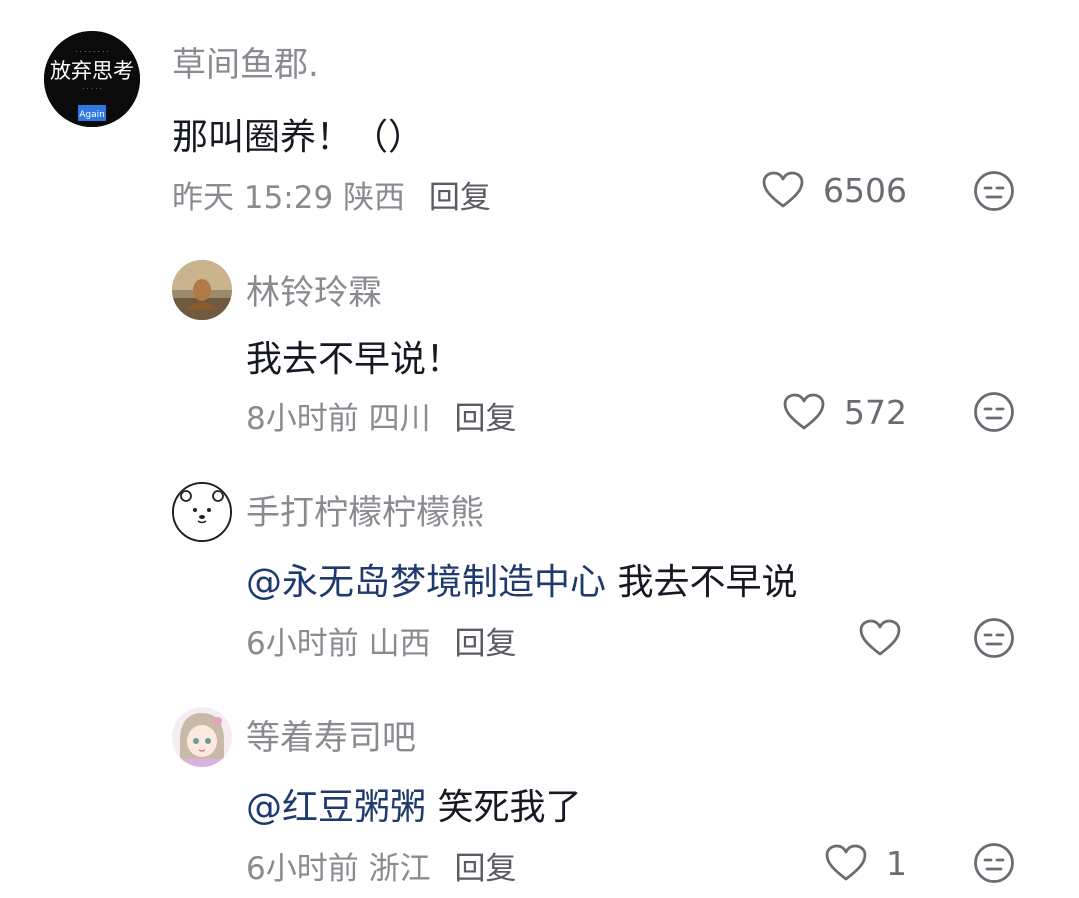 The height and width of the screenshot is (898, 1079). I want to click on comment-meta: 8小时前 四川 回复, so click(381, 415).